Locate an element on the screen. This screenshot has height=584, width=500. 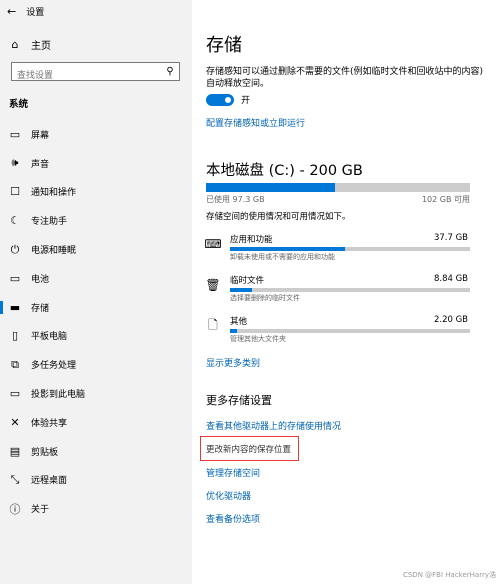
section-heading: 系统 is located at coordinates (19, 104).